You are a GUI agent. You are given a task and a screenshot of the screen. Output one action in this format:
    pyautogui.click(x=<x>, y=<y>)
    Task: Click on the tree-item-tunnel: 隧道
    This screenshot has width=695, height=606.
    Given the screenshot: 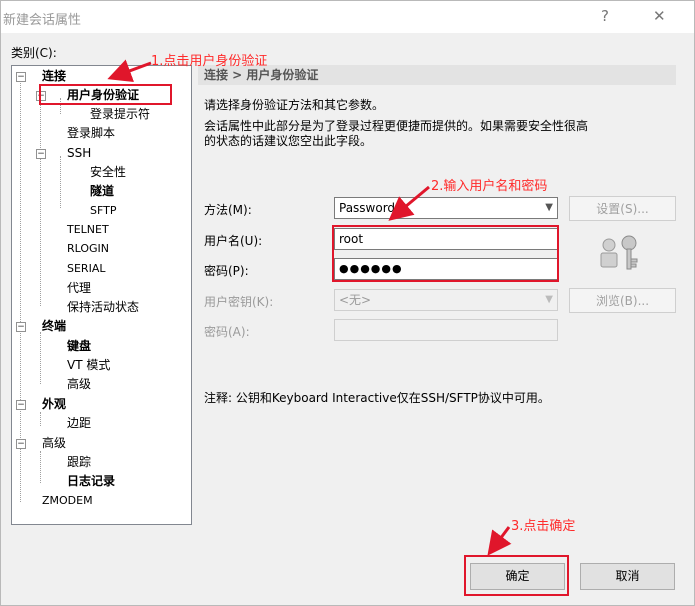 What is the action you would take?
    pyautogui.click(x=102, y=191)
    